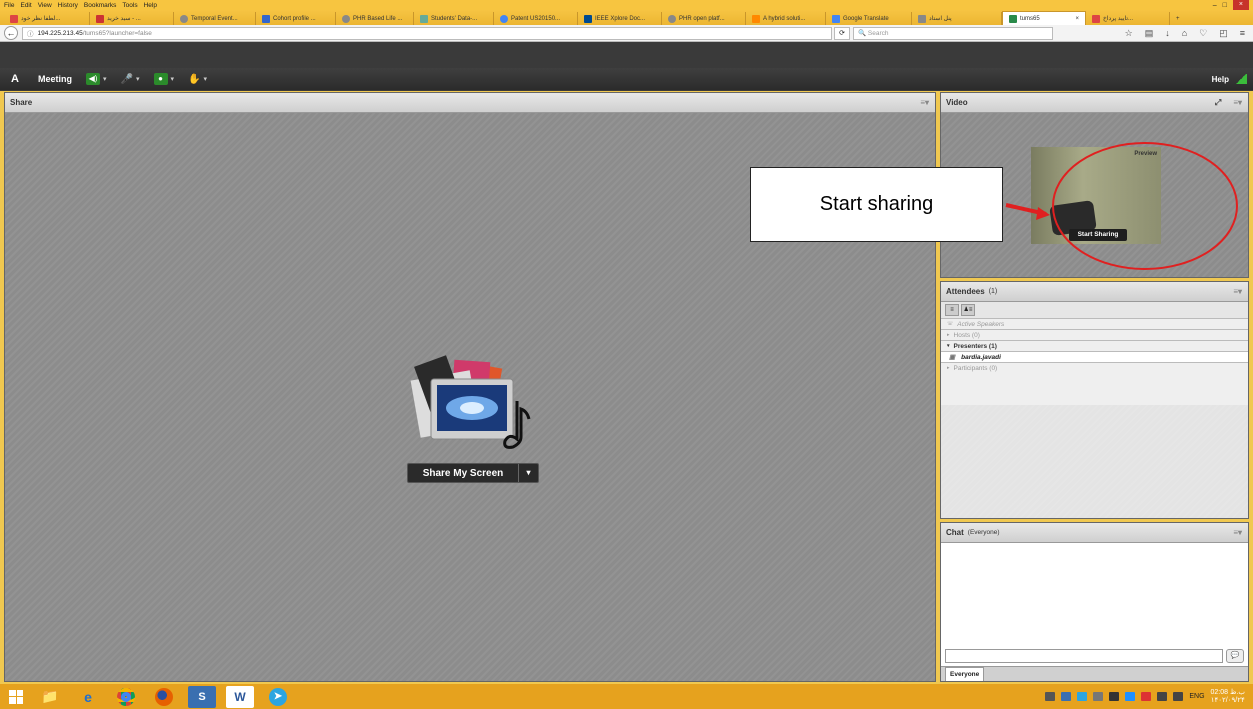 Image resolution: width=1253 pixels, height=709 pixels. Describe the element at coordinates (96, 79) in the screenshot. I see `speaker-button: ◀) ▾` at that location.